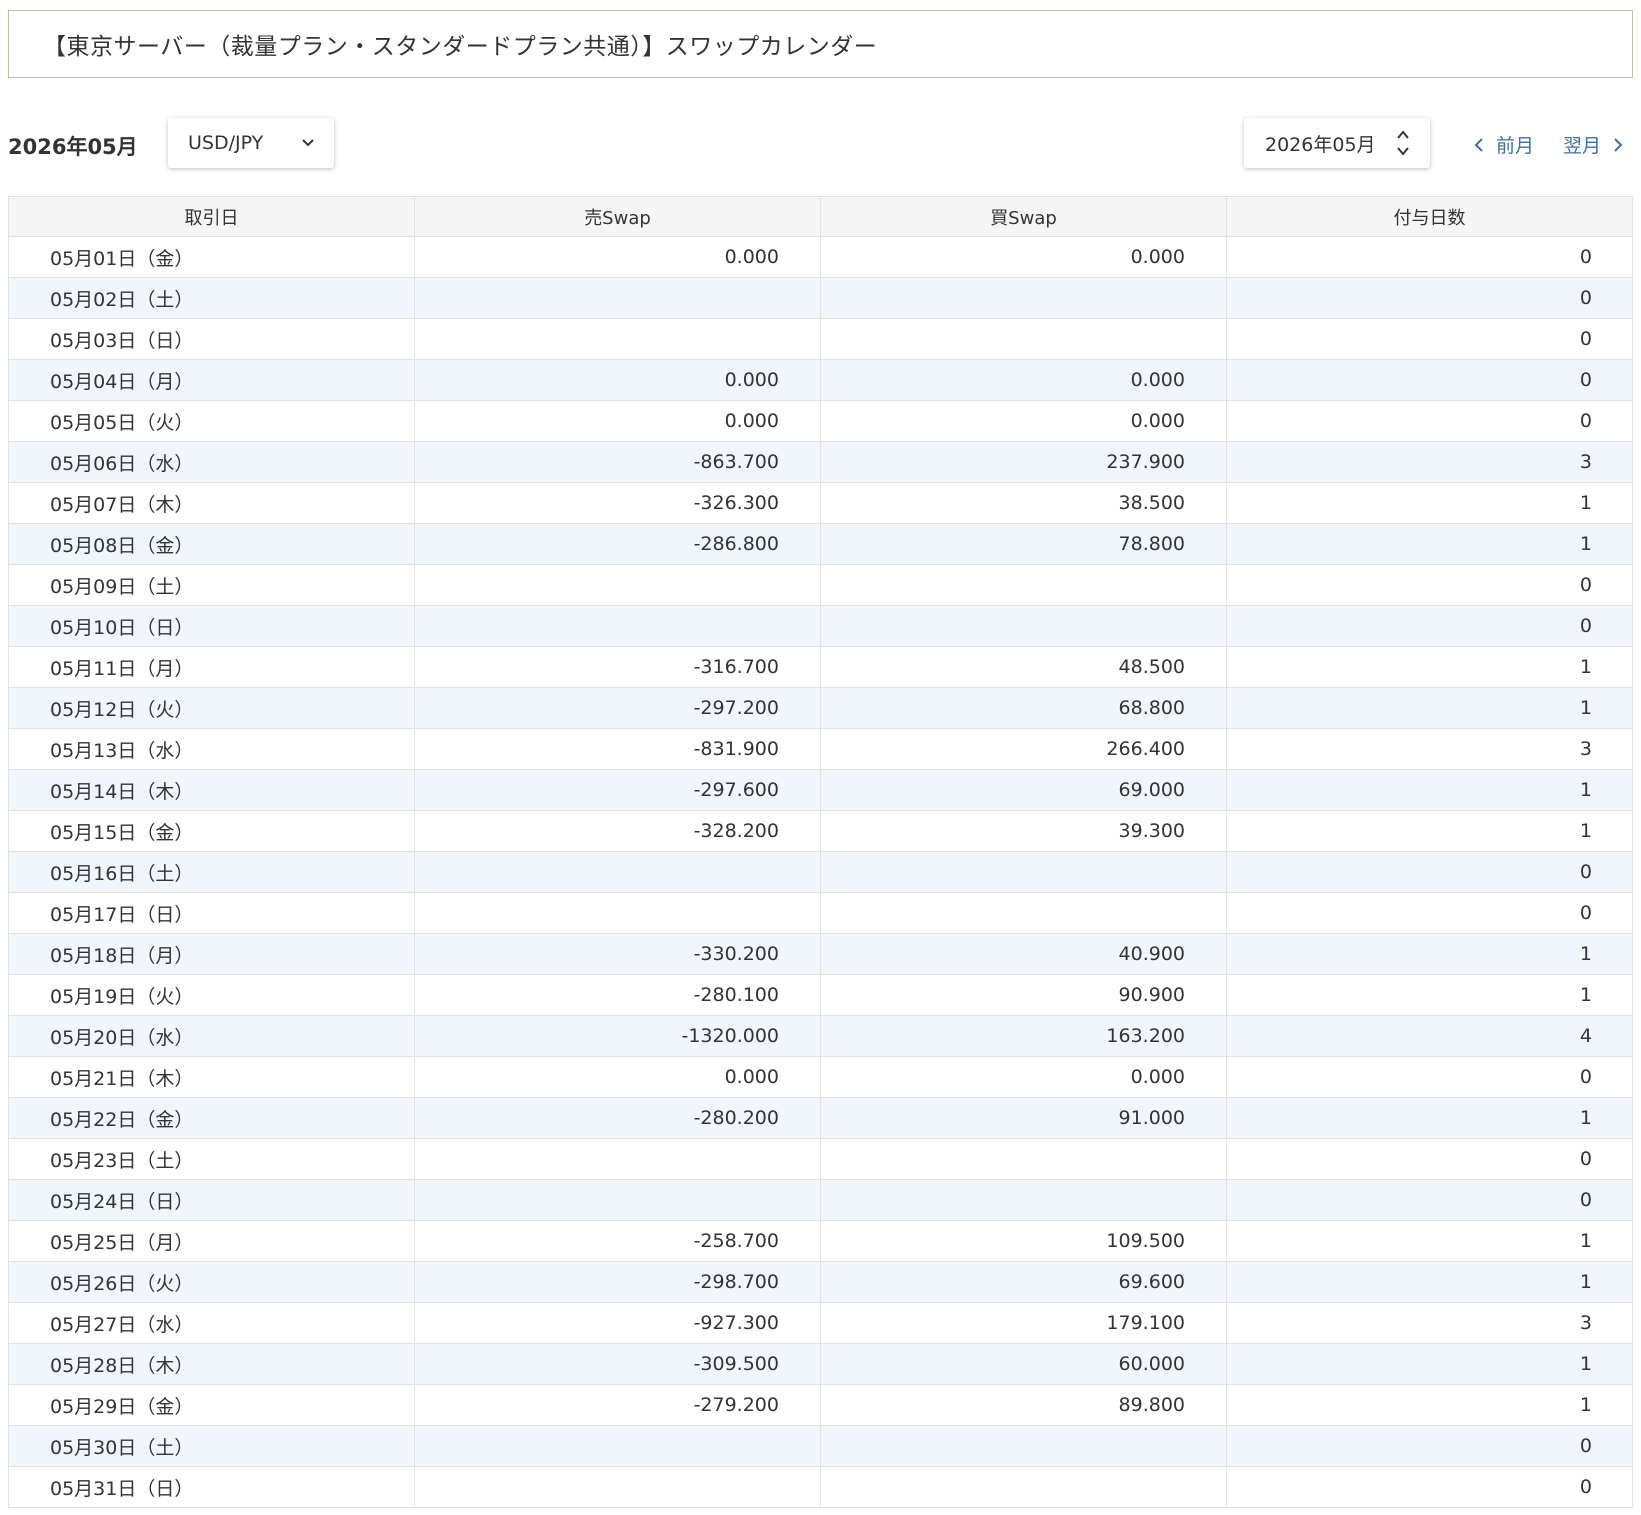  What do you see at coordinates (1023, 1036) in the screenshot?
I see `cell-buy-swap: 163.200` at bounding box center [1023, 1036].